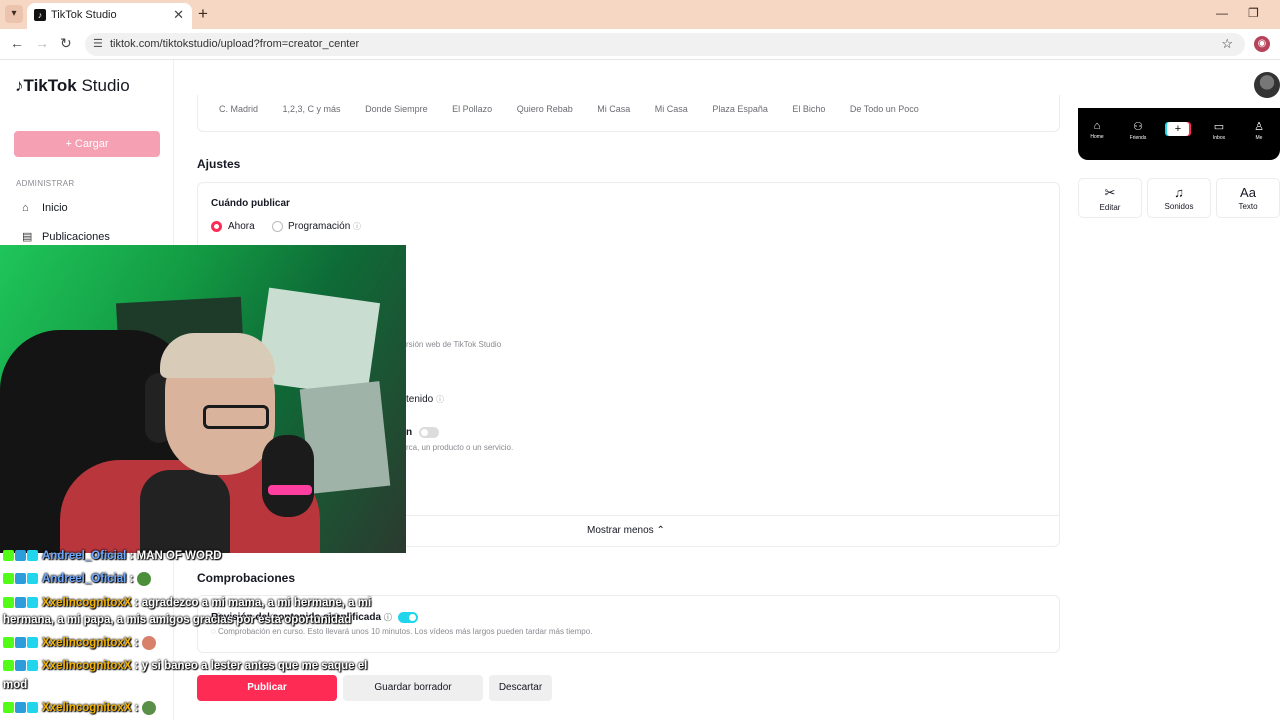 The height and width of the screenshot is (720, 1280). Describe the element at coordinates (17, 43) in the screenshot. I see `back-icon: ←` at that location.